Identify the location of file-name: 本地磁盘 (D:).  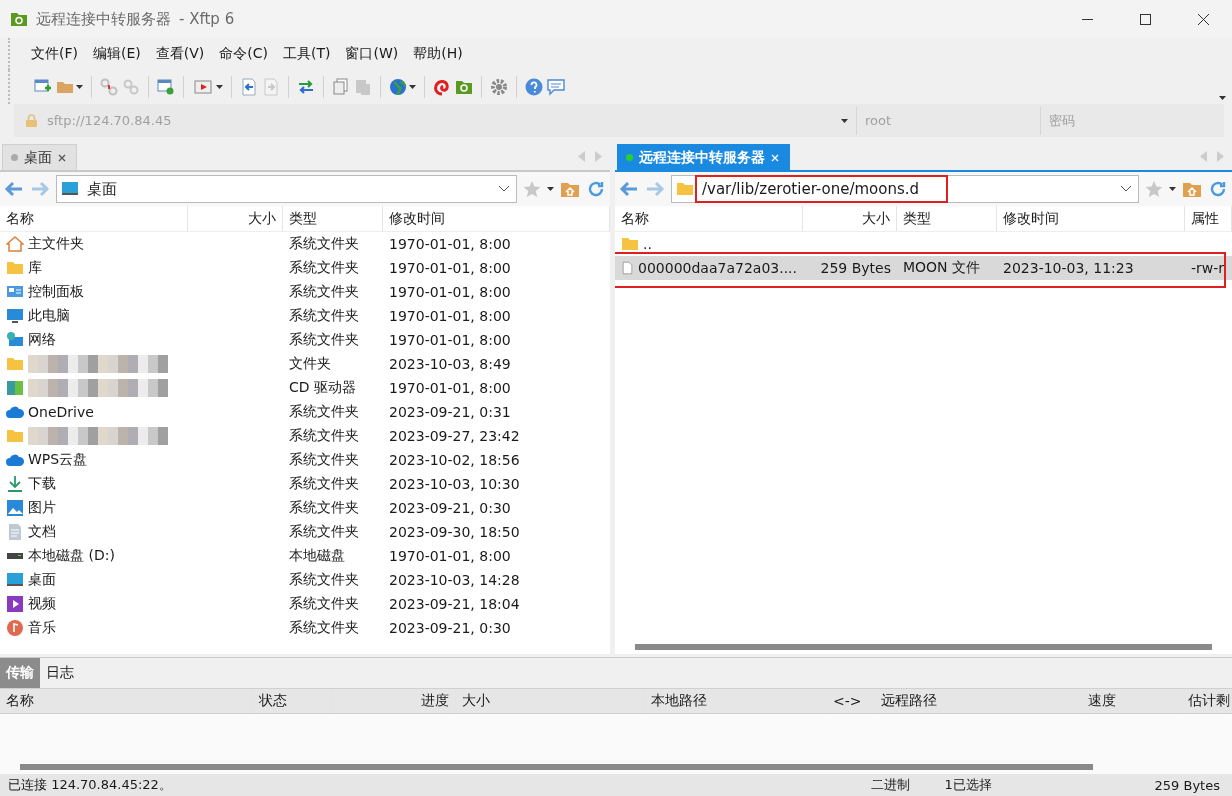
(71, 556).